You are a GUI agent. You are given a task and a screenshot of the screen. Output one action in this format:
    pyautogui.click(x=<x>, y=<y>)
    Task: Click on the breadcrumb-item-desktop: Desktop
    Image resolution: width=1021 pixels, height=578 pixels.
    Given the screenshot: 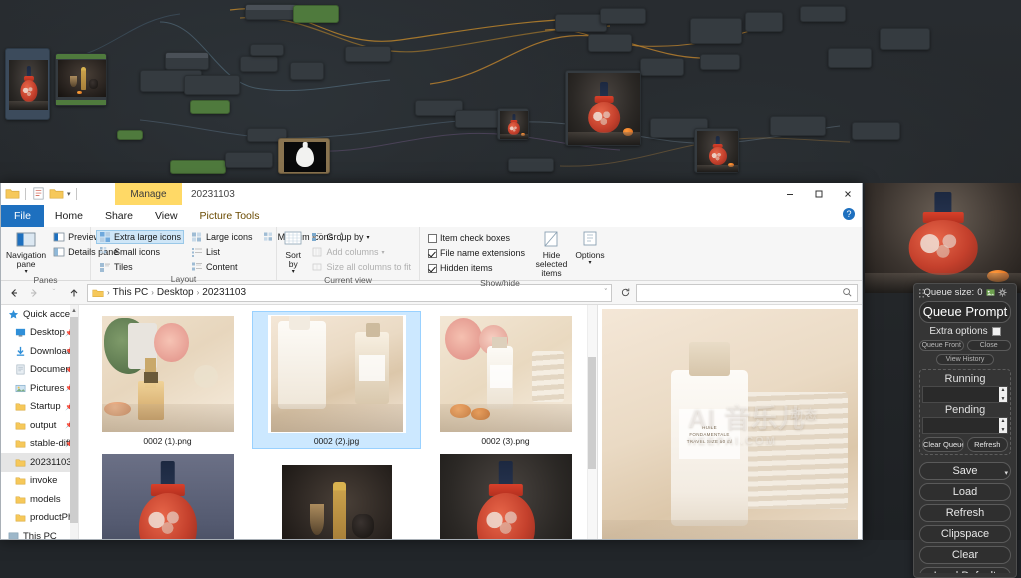 What is the action you would take?
    pyautogui.click(x=175, y=292)
    